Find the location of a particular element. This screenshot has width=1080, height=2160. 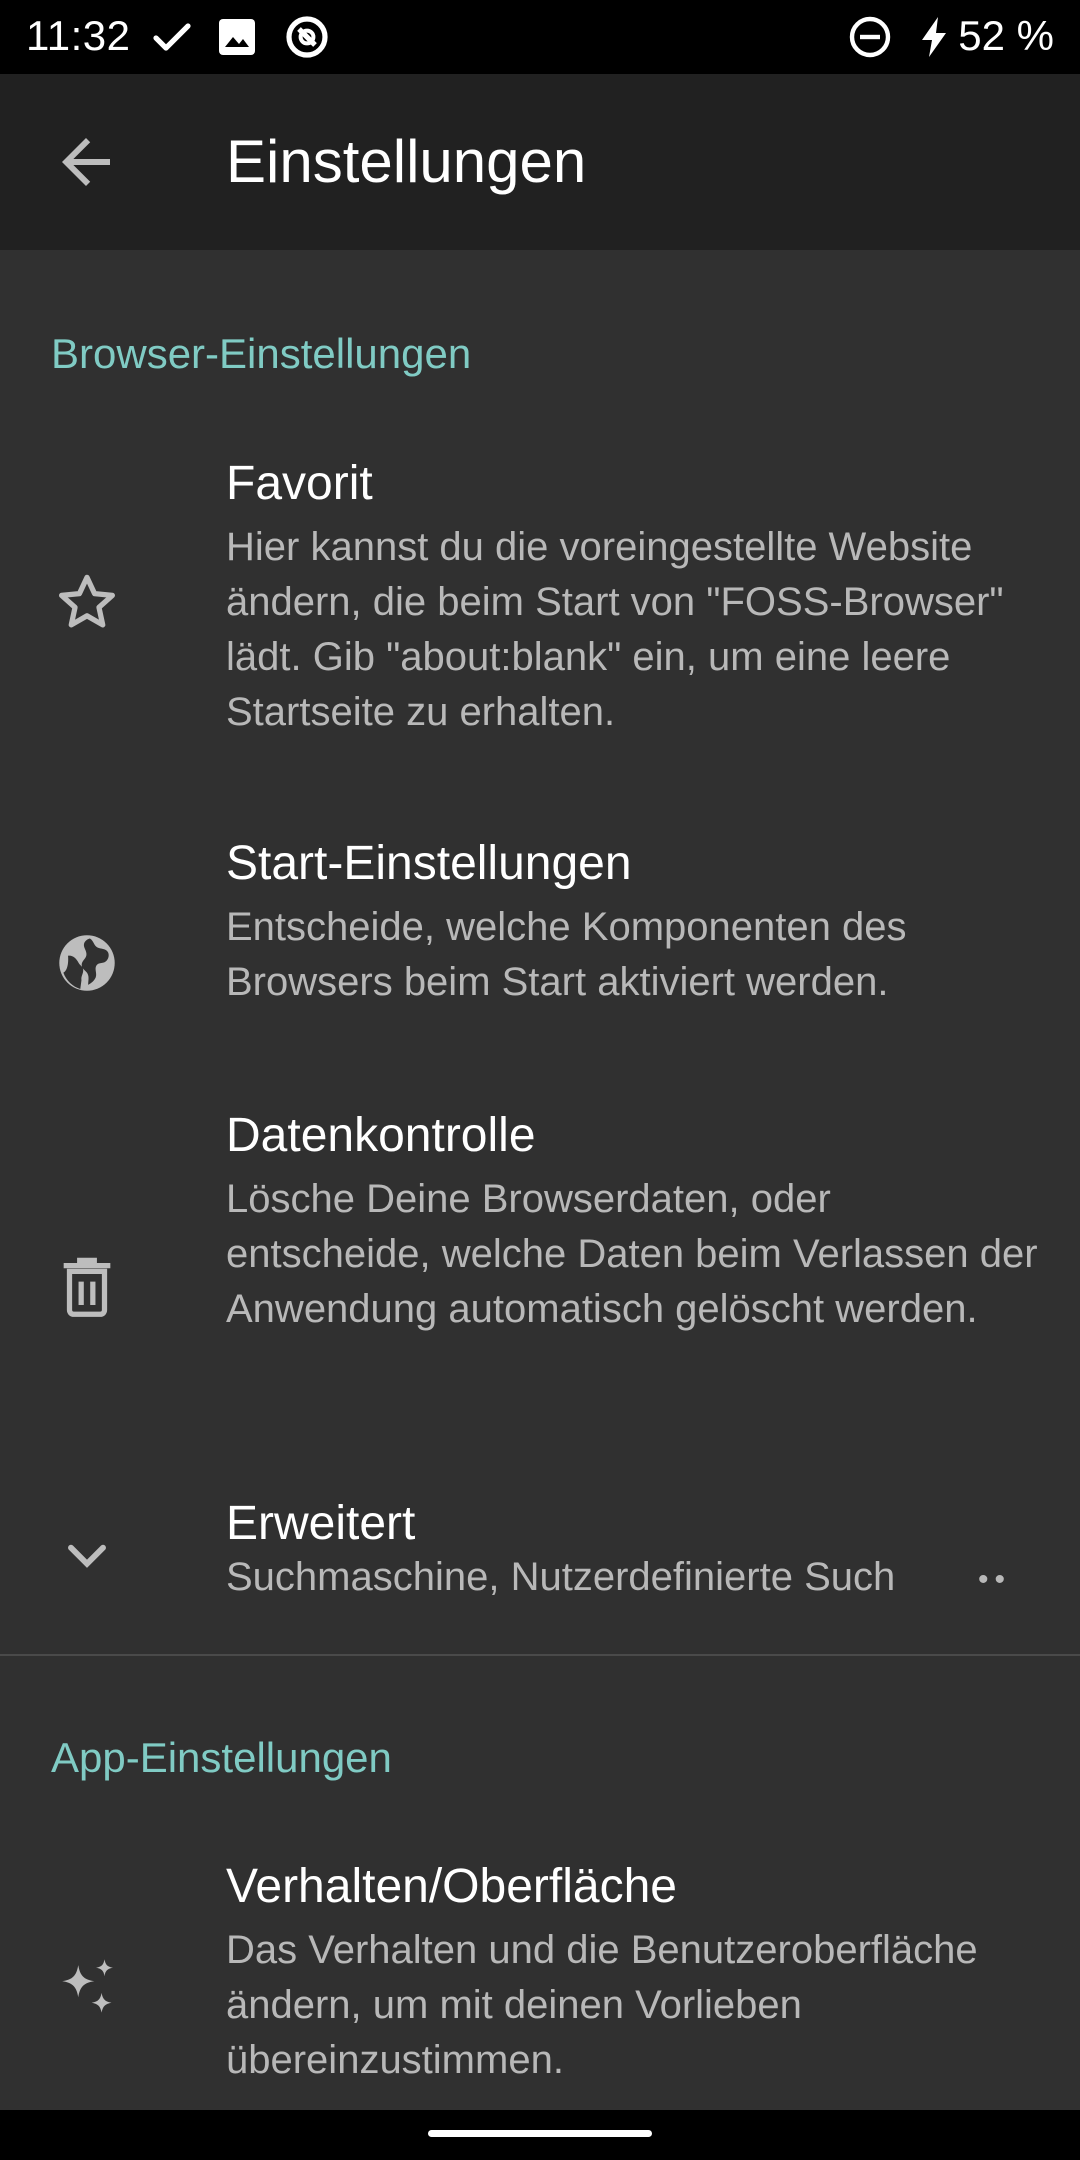

home-gesture-handle is located at coordinates (540, 2133).